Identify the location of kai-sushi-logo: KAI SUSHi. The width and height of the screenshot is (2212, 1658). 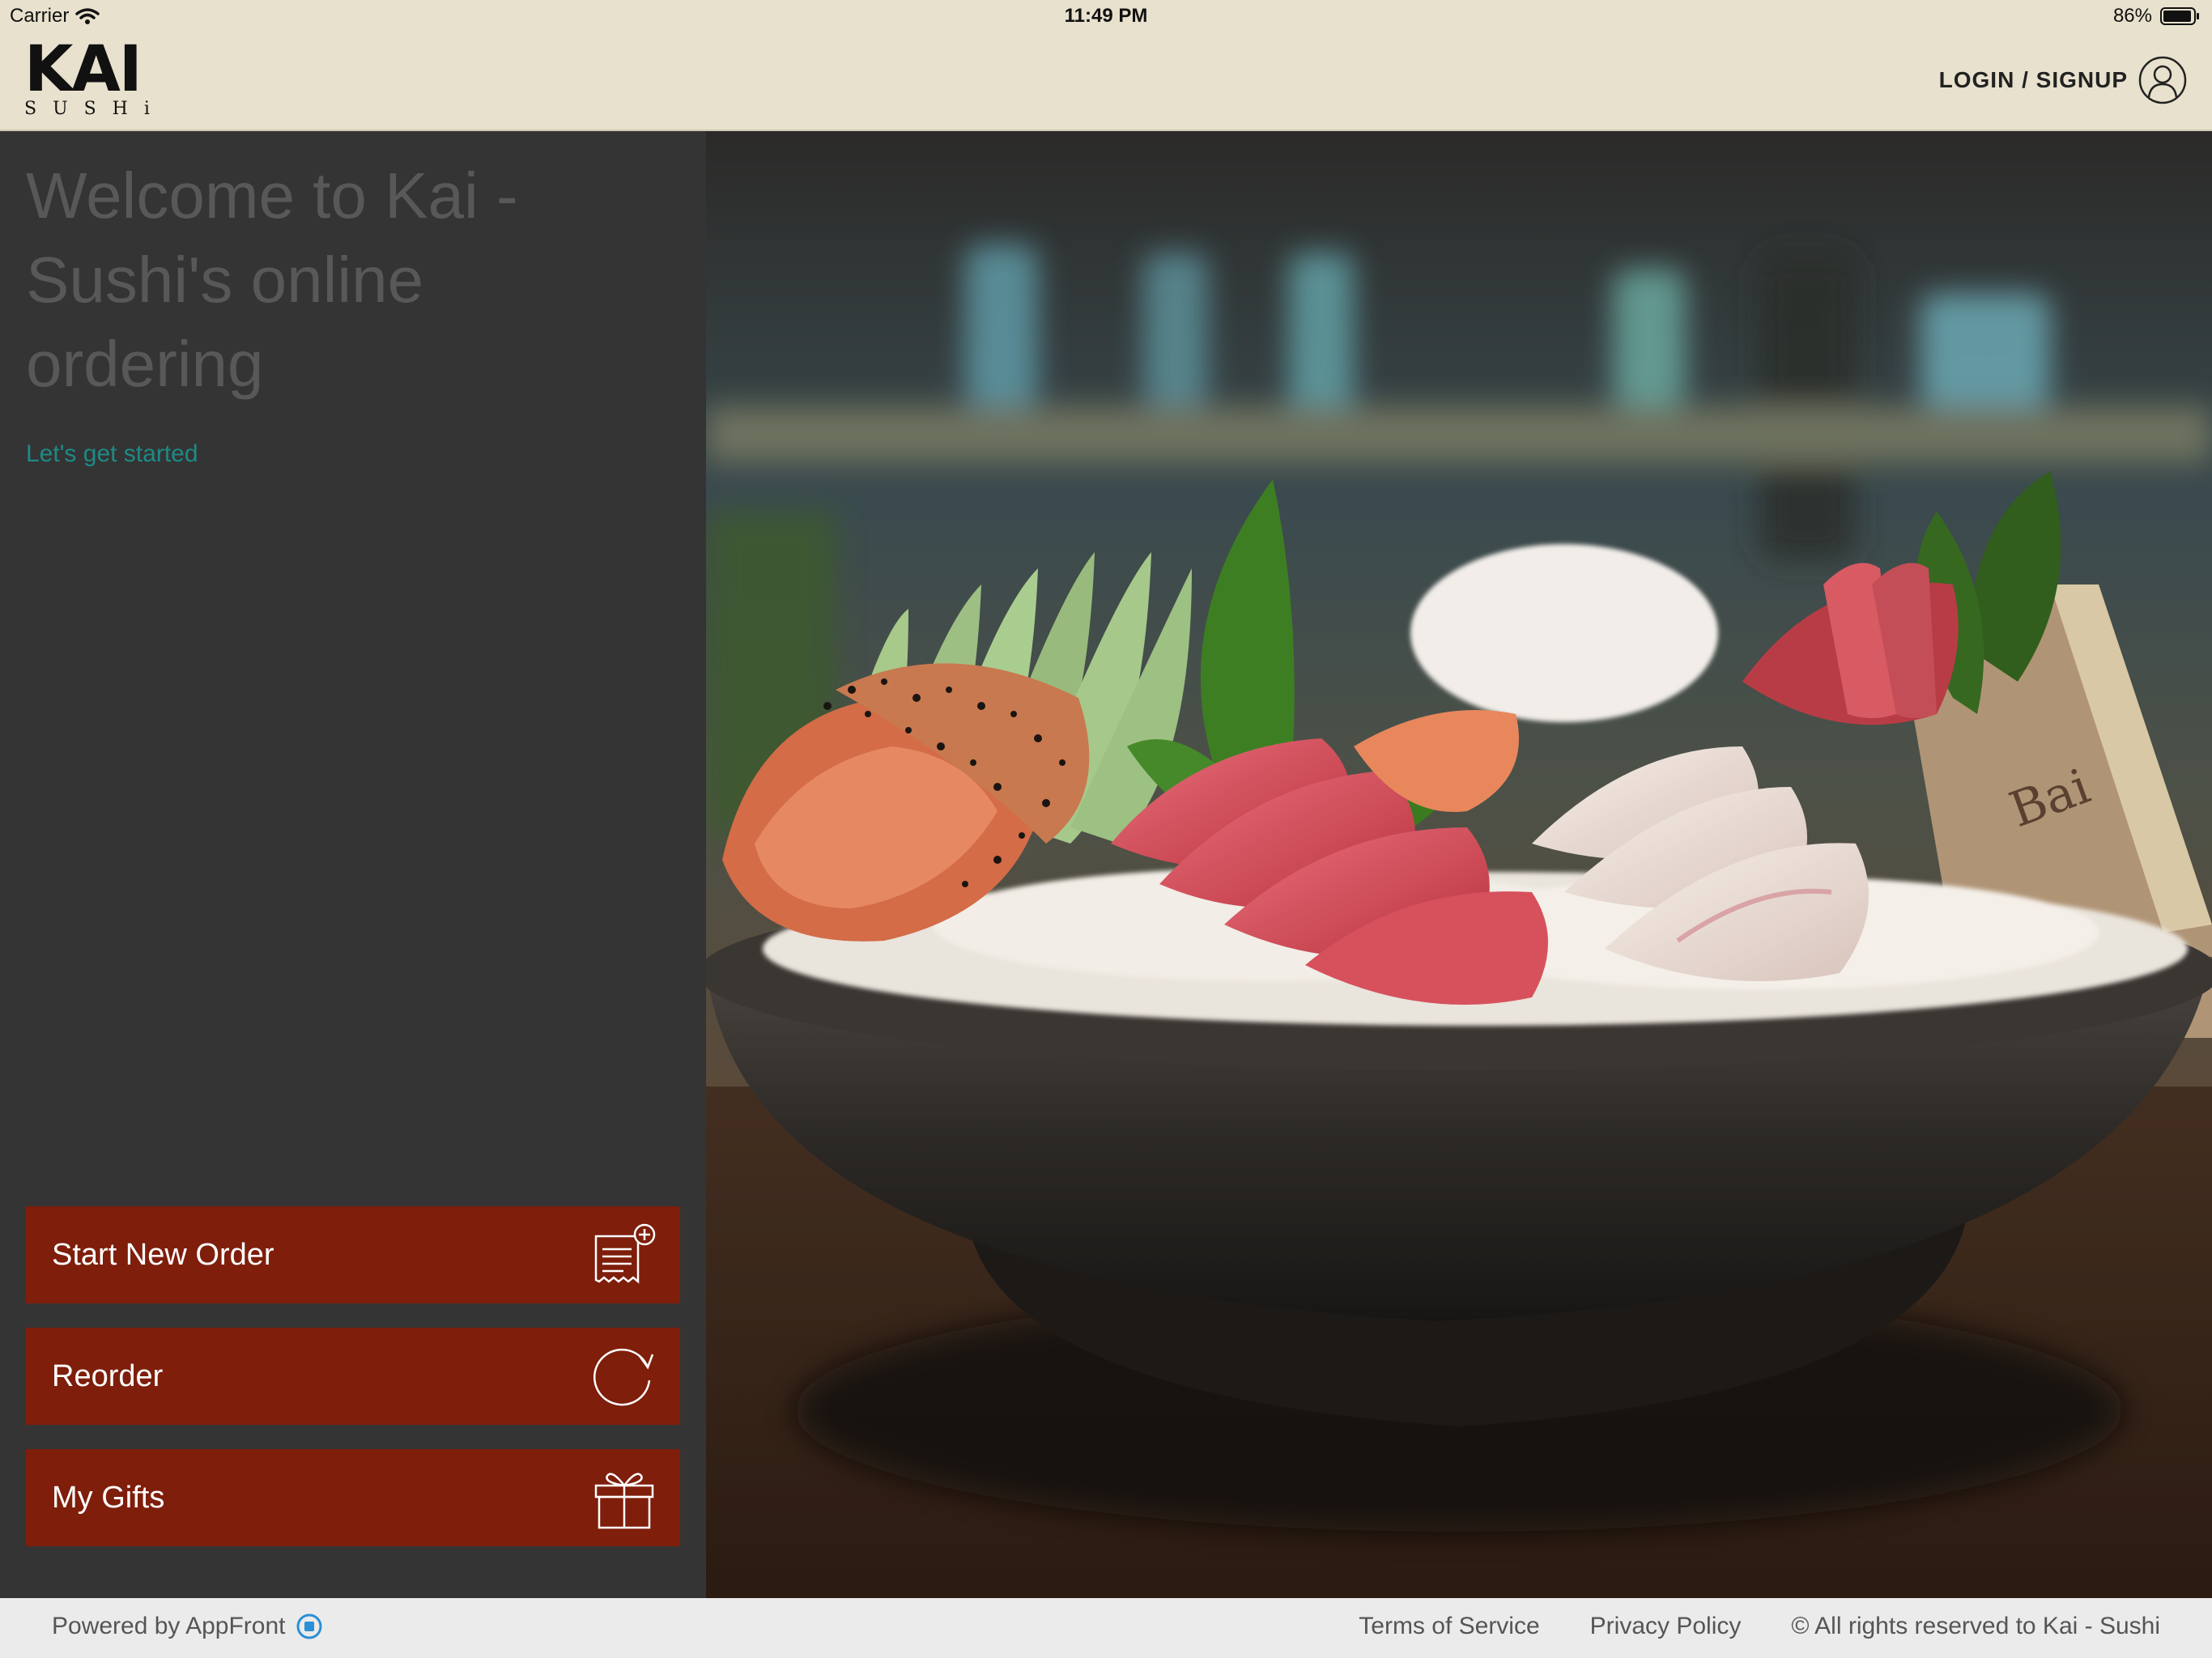
(95, 76).